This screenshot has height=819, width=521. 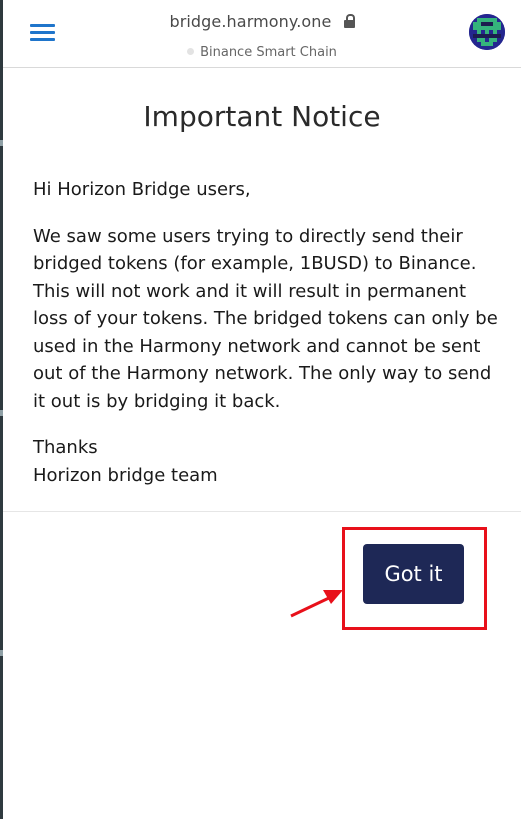 What do you see at coordinates (262, 511) in the screenshot?
I see `dialog-divider` at bounding box center [262, 511].